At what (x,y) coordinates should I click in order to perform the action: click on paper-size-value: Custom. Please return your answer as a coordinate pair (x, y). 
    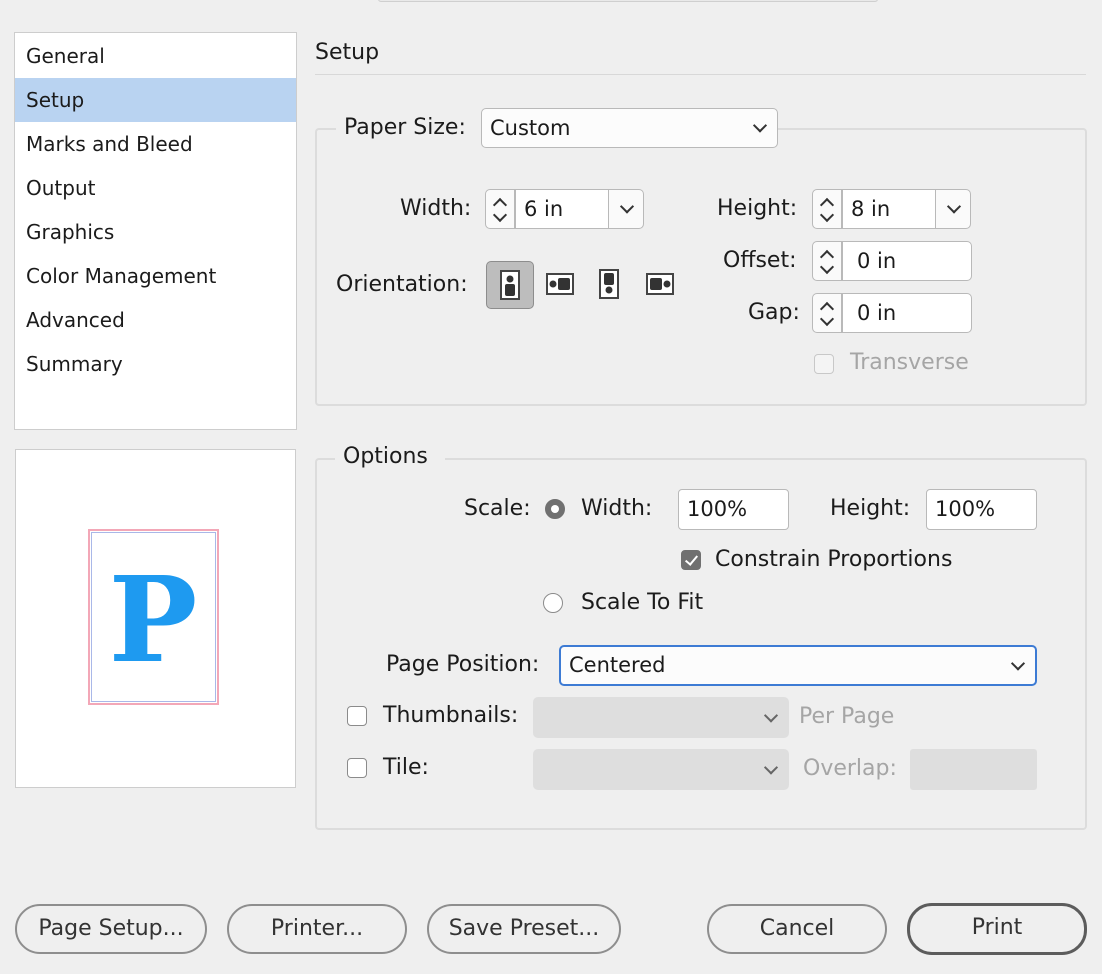
    Looking at the image, I should click on (530, 128).